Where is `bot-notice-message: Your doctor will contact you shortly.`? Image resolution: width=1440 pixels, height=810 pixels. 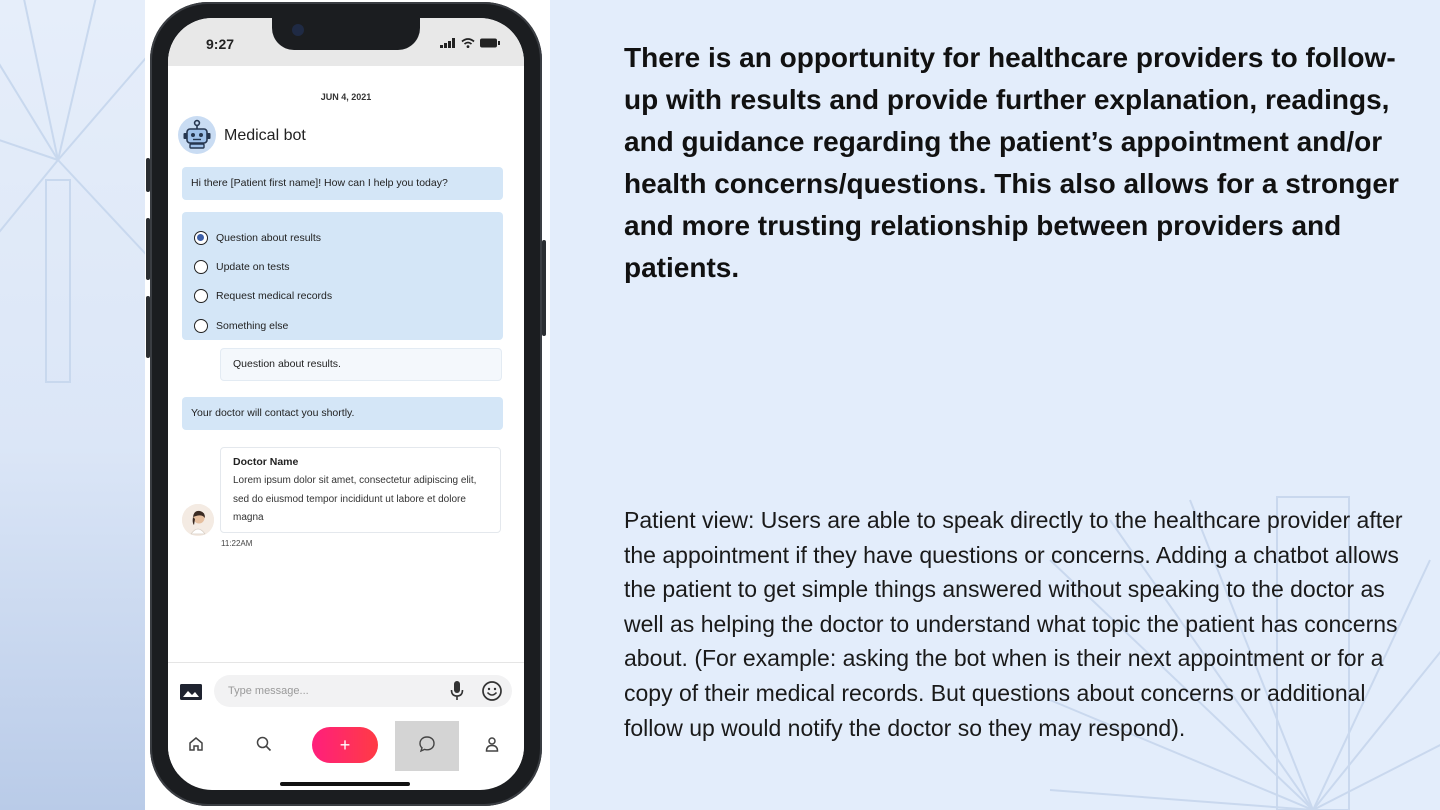
bot-notice-message: Your doctor will contact you shortly. is located at coordinates (342, 413).